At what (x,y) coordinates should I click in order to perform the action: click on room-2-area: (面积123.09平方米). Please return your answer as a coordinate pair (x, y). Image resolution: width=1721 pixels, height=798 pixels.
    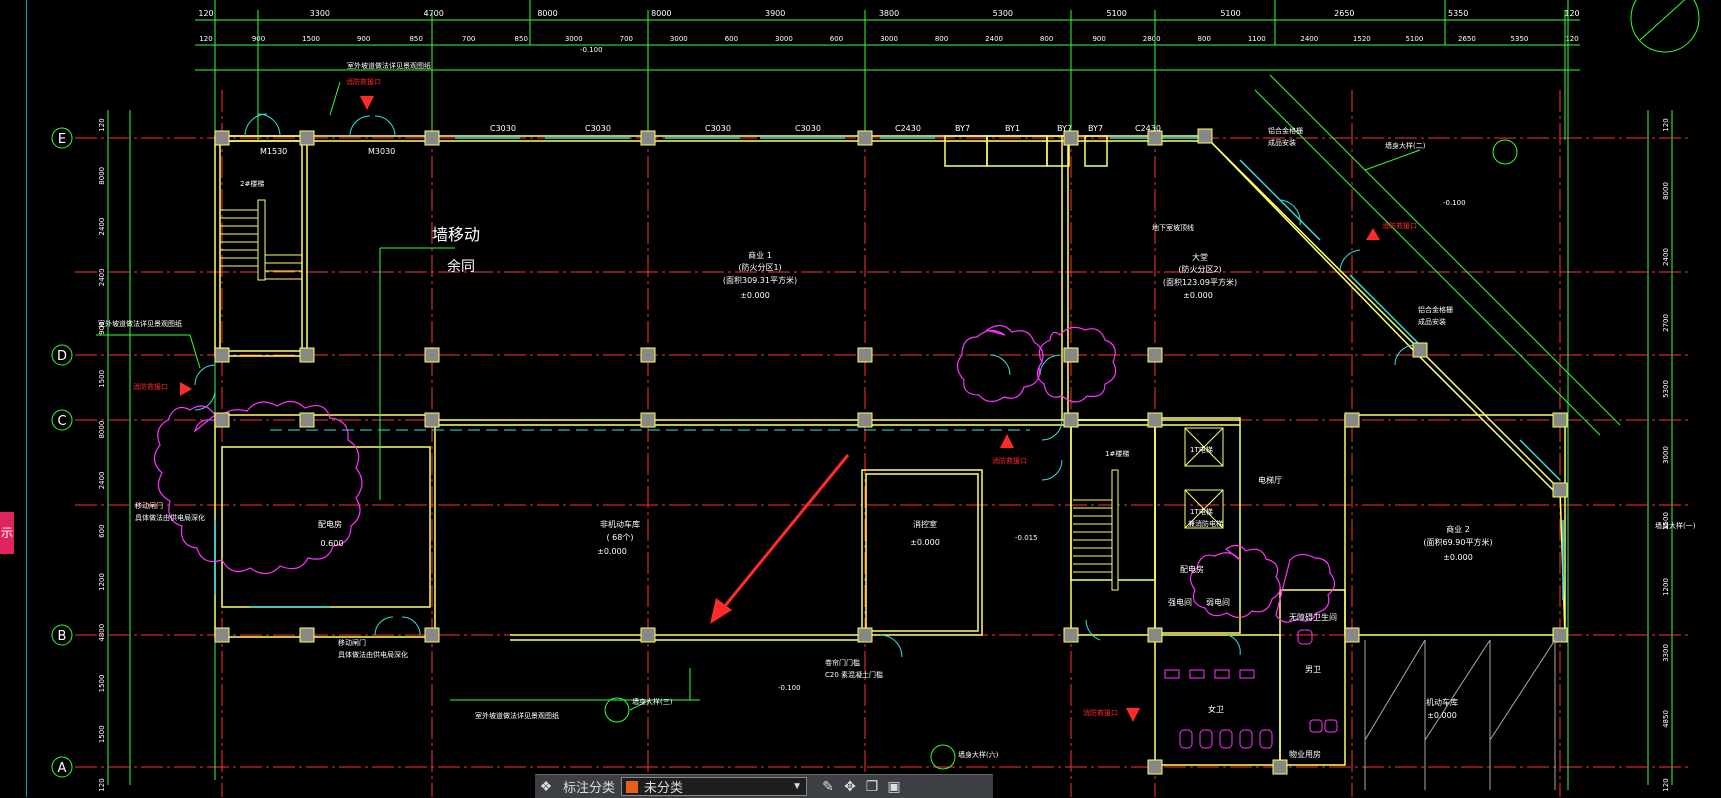
    Looking at the image, I should click on (1200, 282).